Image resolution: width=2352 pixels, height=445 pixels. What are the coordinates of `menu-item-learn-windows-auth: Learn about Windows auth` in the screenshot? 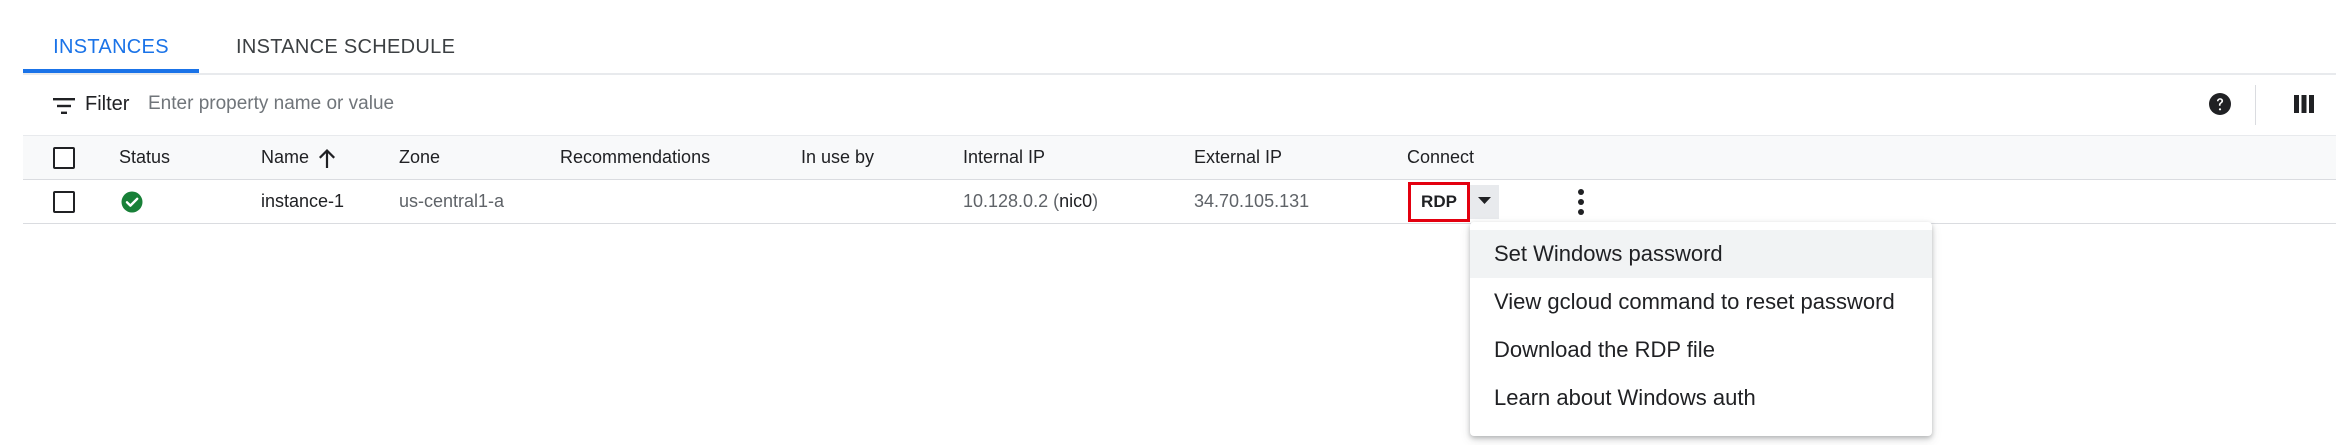 It's located at (1701, 398).